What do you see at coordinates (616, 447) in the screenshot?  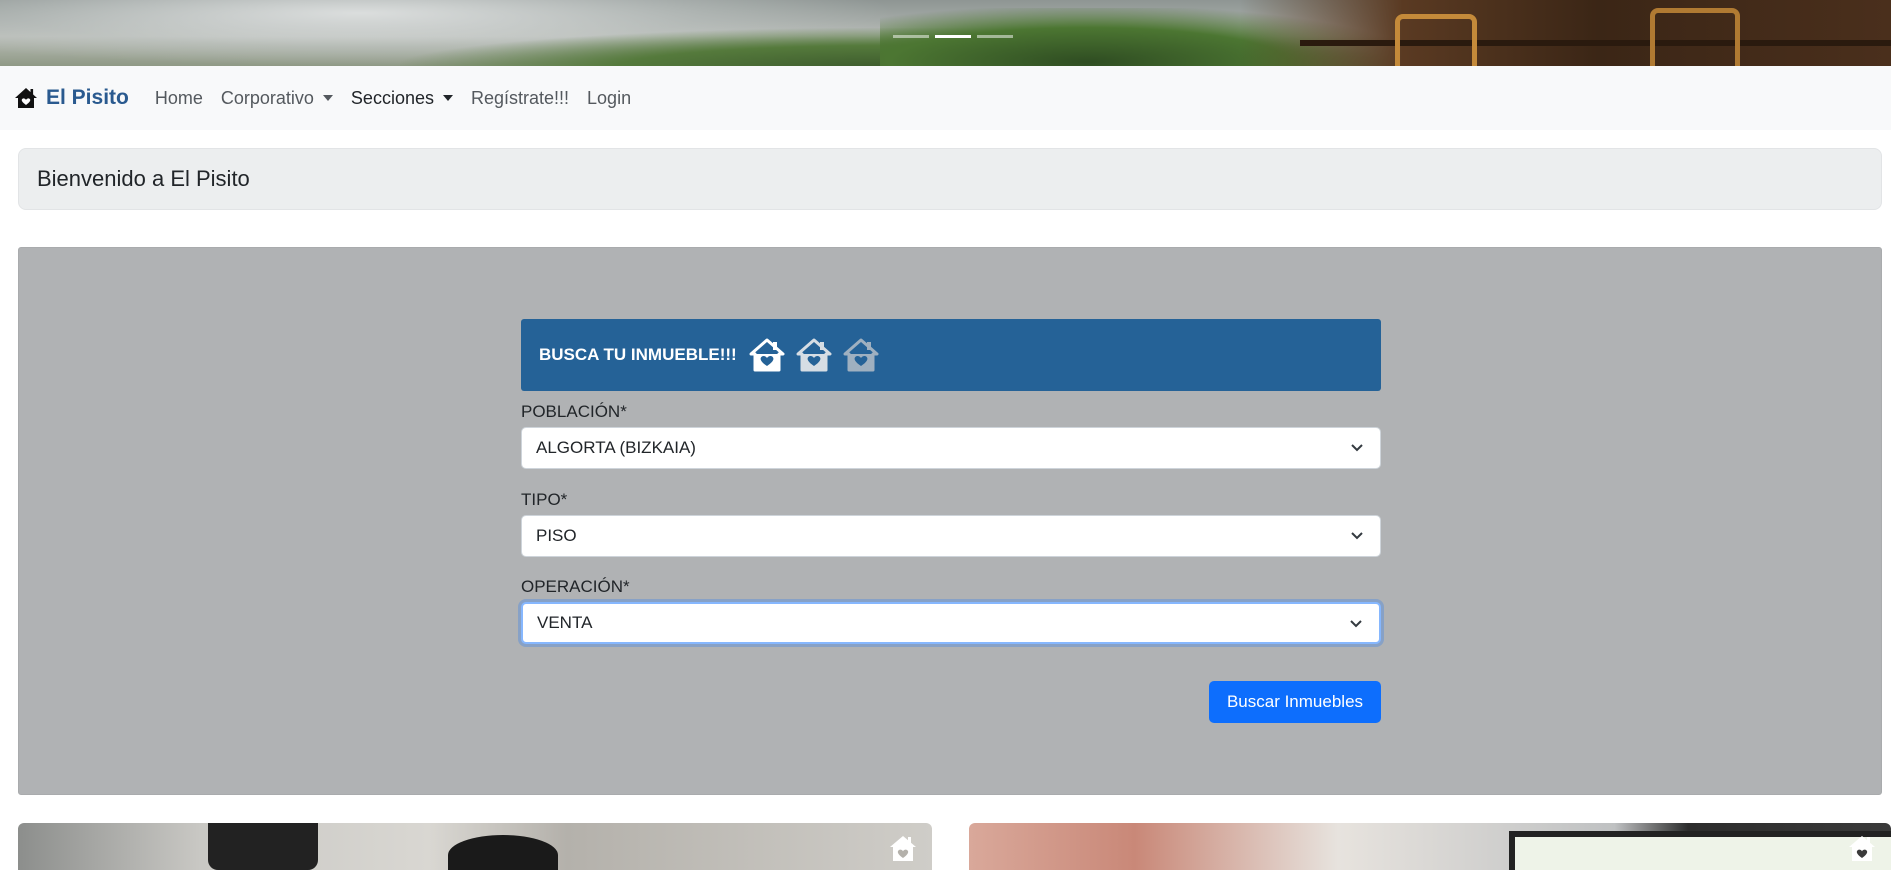 I see `poblacion-value: ALGORTA (BIZKAIA)` at bounding box center [616, 447].